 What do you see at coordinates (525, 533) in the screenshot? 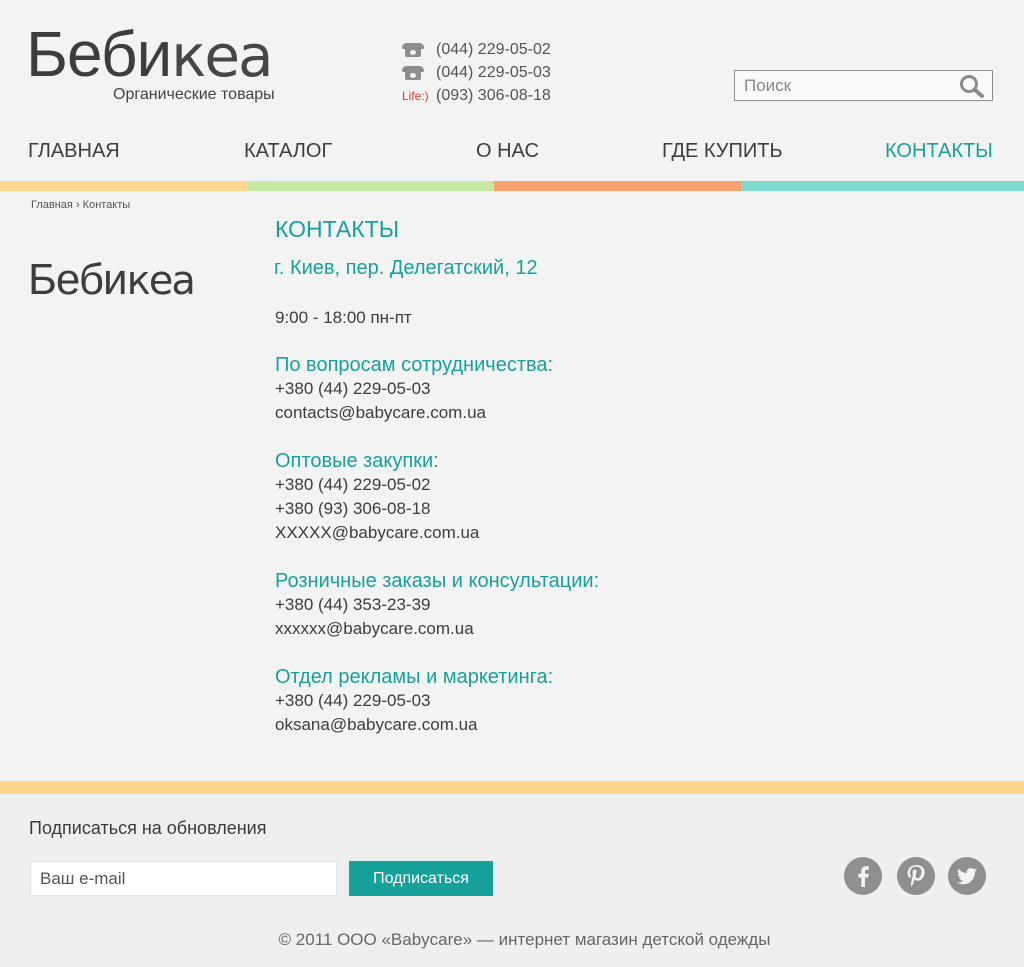
I see `section-email: XXXXX@babycare.com.ua` at bounding box center [525, 533].